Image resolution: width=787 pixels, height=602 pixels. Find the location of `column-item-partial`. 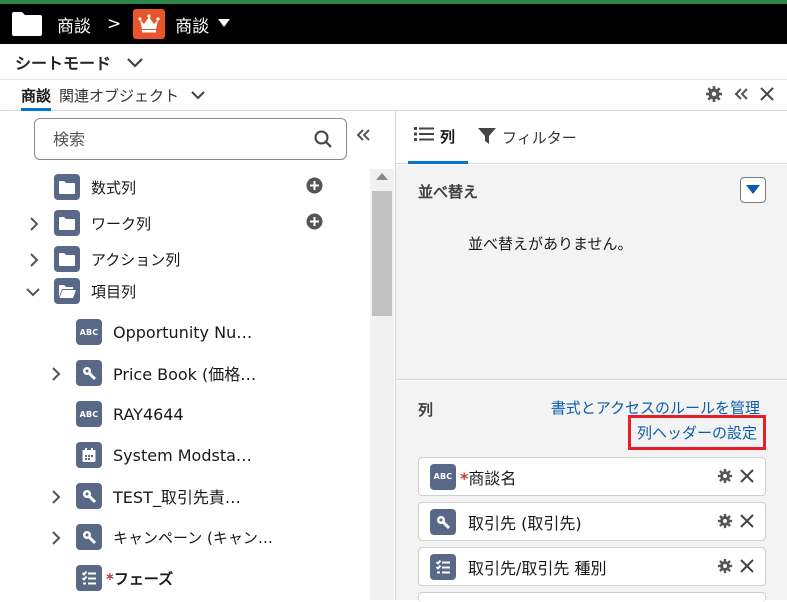

column-item-partial is located at coordinates (592, 597).